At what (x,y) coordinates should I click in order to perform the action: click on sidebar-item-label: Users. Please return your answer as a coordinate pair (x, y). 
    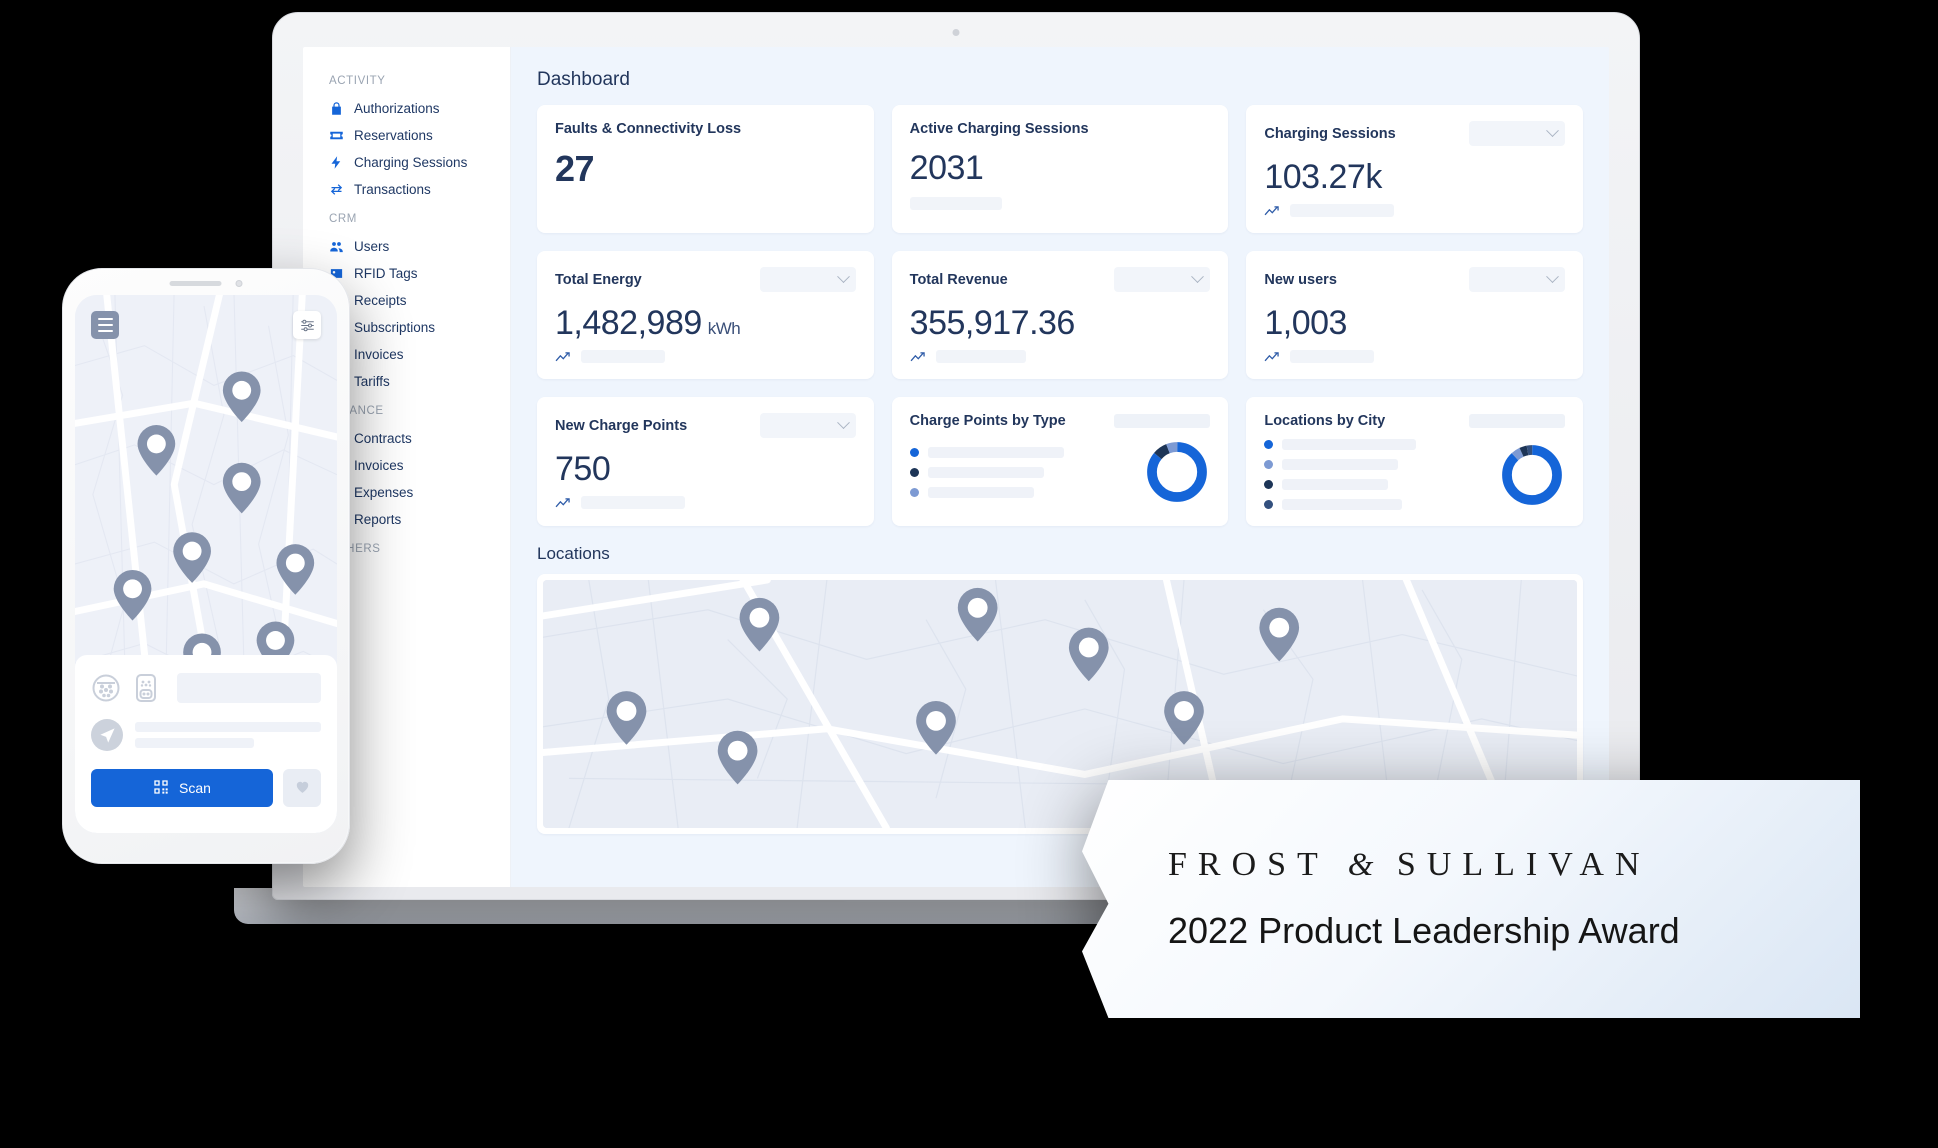
    Looking at the image, I should click on (372, 246).